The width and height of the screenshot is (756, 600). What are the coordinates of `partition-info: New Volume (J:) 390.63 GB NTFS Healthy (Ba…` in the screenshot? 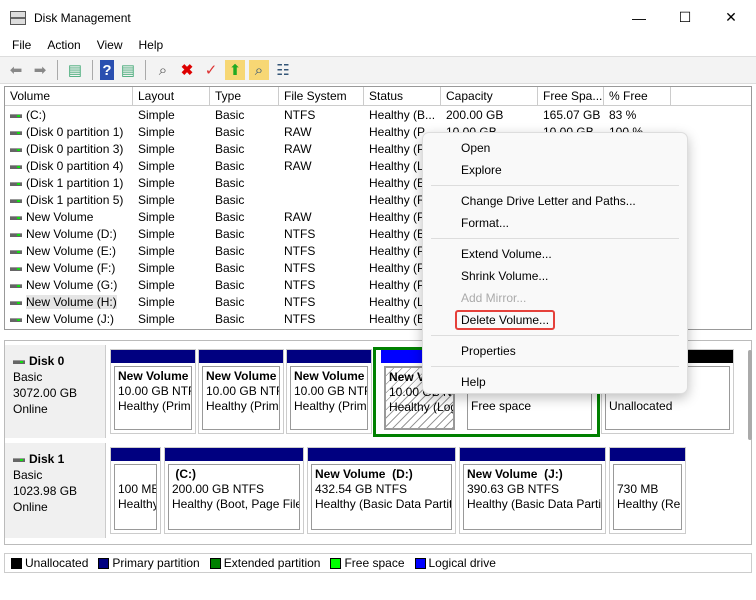 It's located at (532, 497).